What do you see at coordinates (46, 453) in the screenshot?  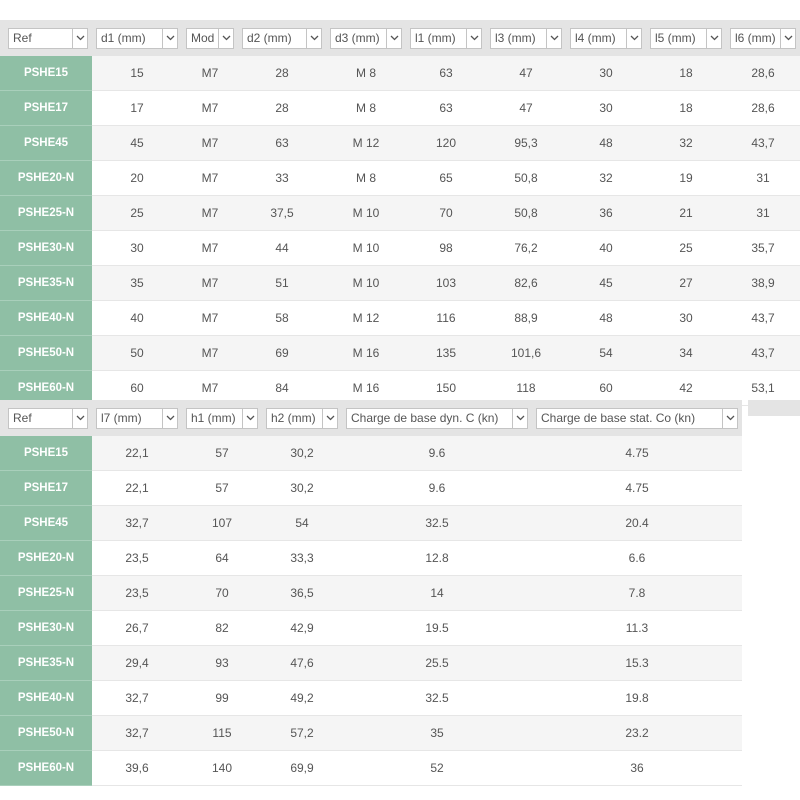 I see `ref-cell: PSHE15` at bounding box center [46, 453].